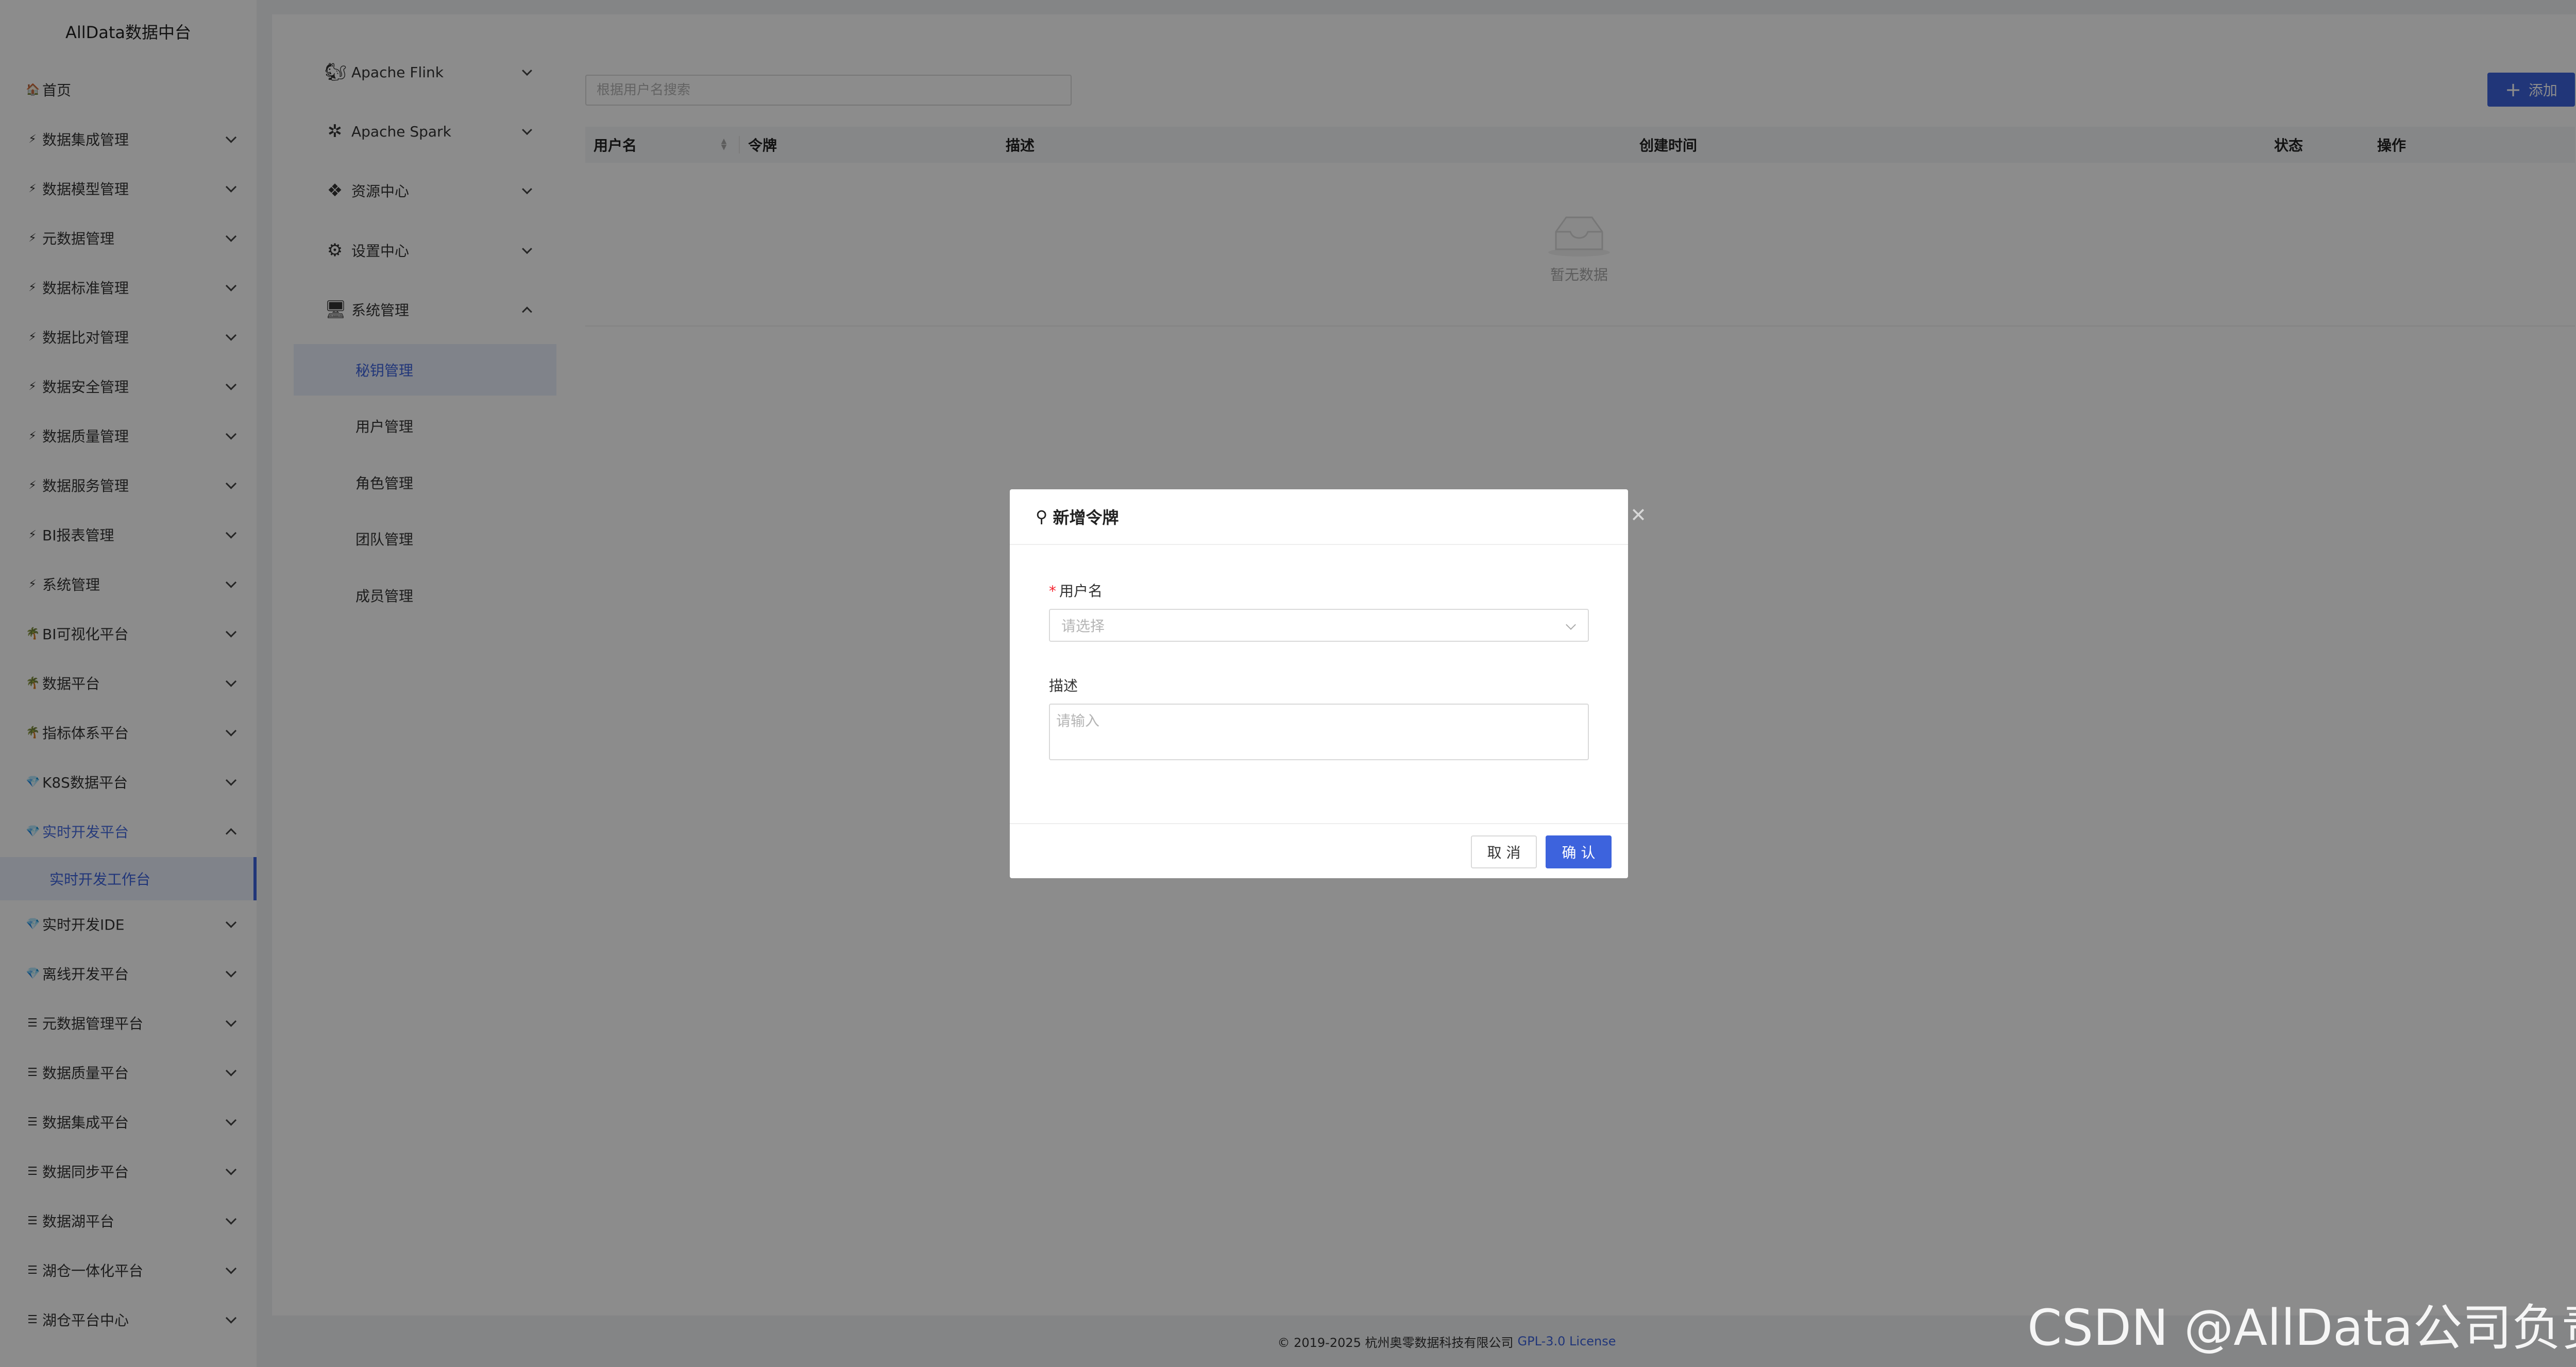 This screenshot has width=2576, height=1367. I want to click on confirm-button: 确 认, so click(1579, 852).